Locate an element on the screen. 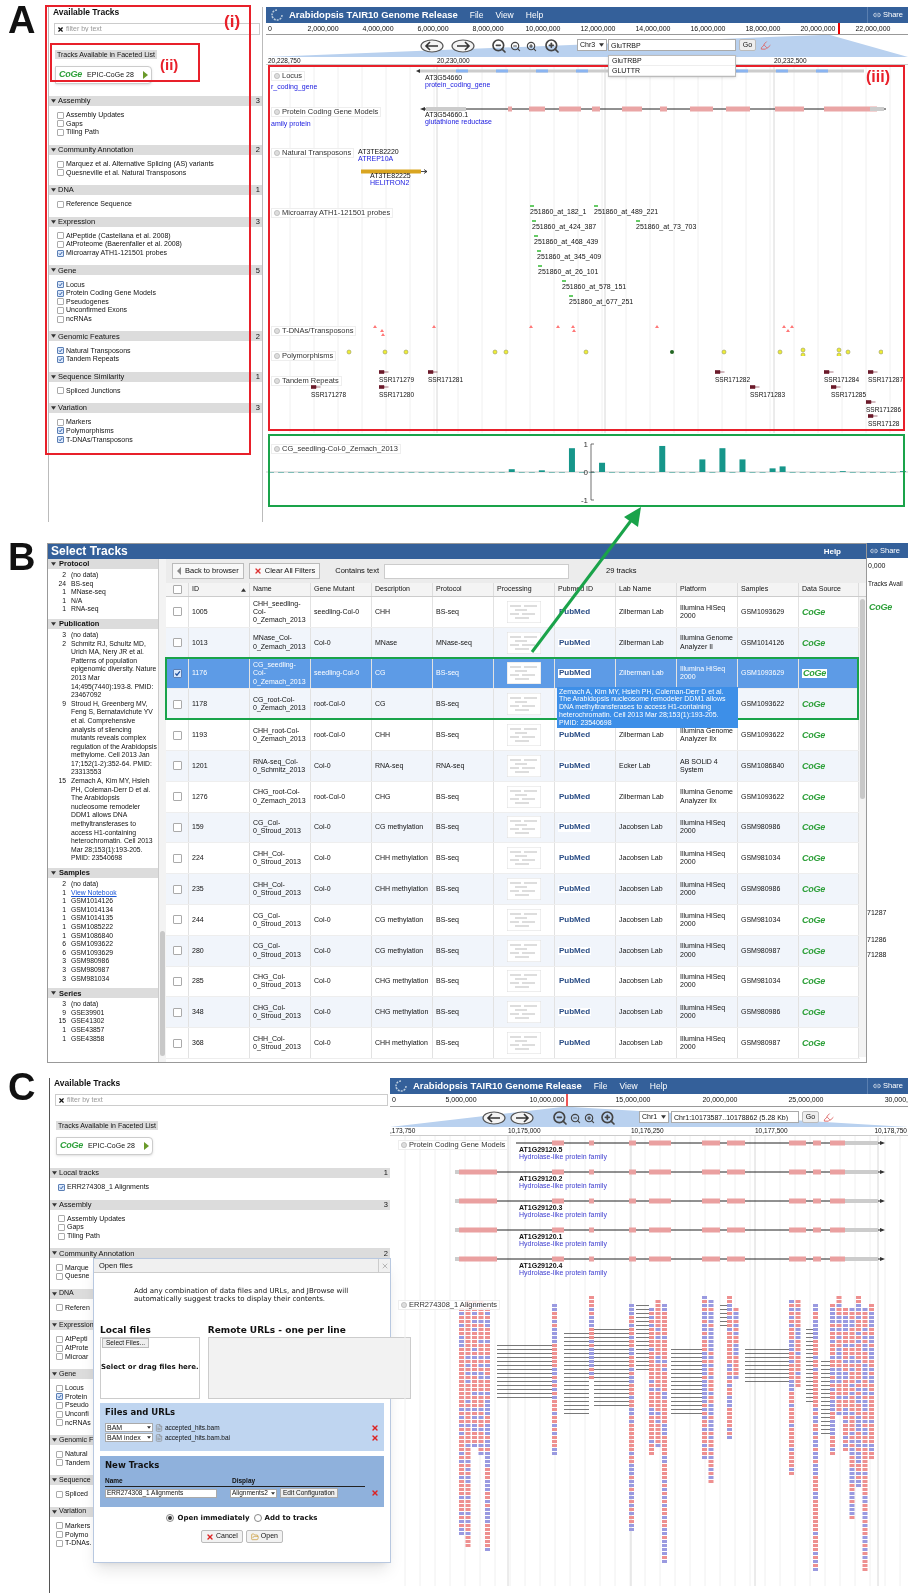 This screenshot has width=908, height=1593. section-heading: New Tracks is located at coordinates (133, 1465).